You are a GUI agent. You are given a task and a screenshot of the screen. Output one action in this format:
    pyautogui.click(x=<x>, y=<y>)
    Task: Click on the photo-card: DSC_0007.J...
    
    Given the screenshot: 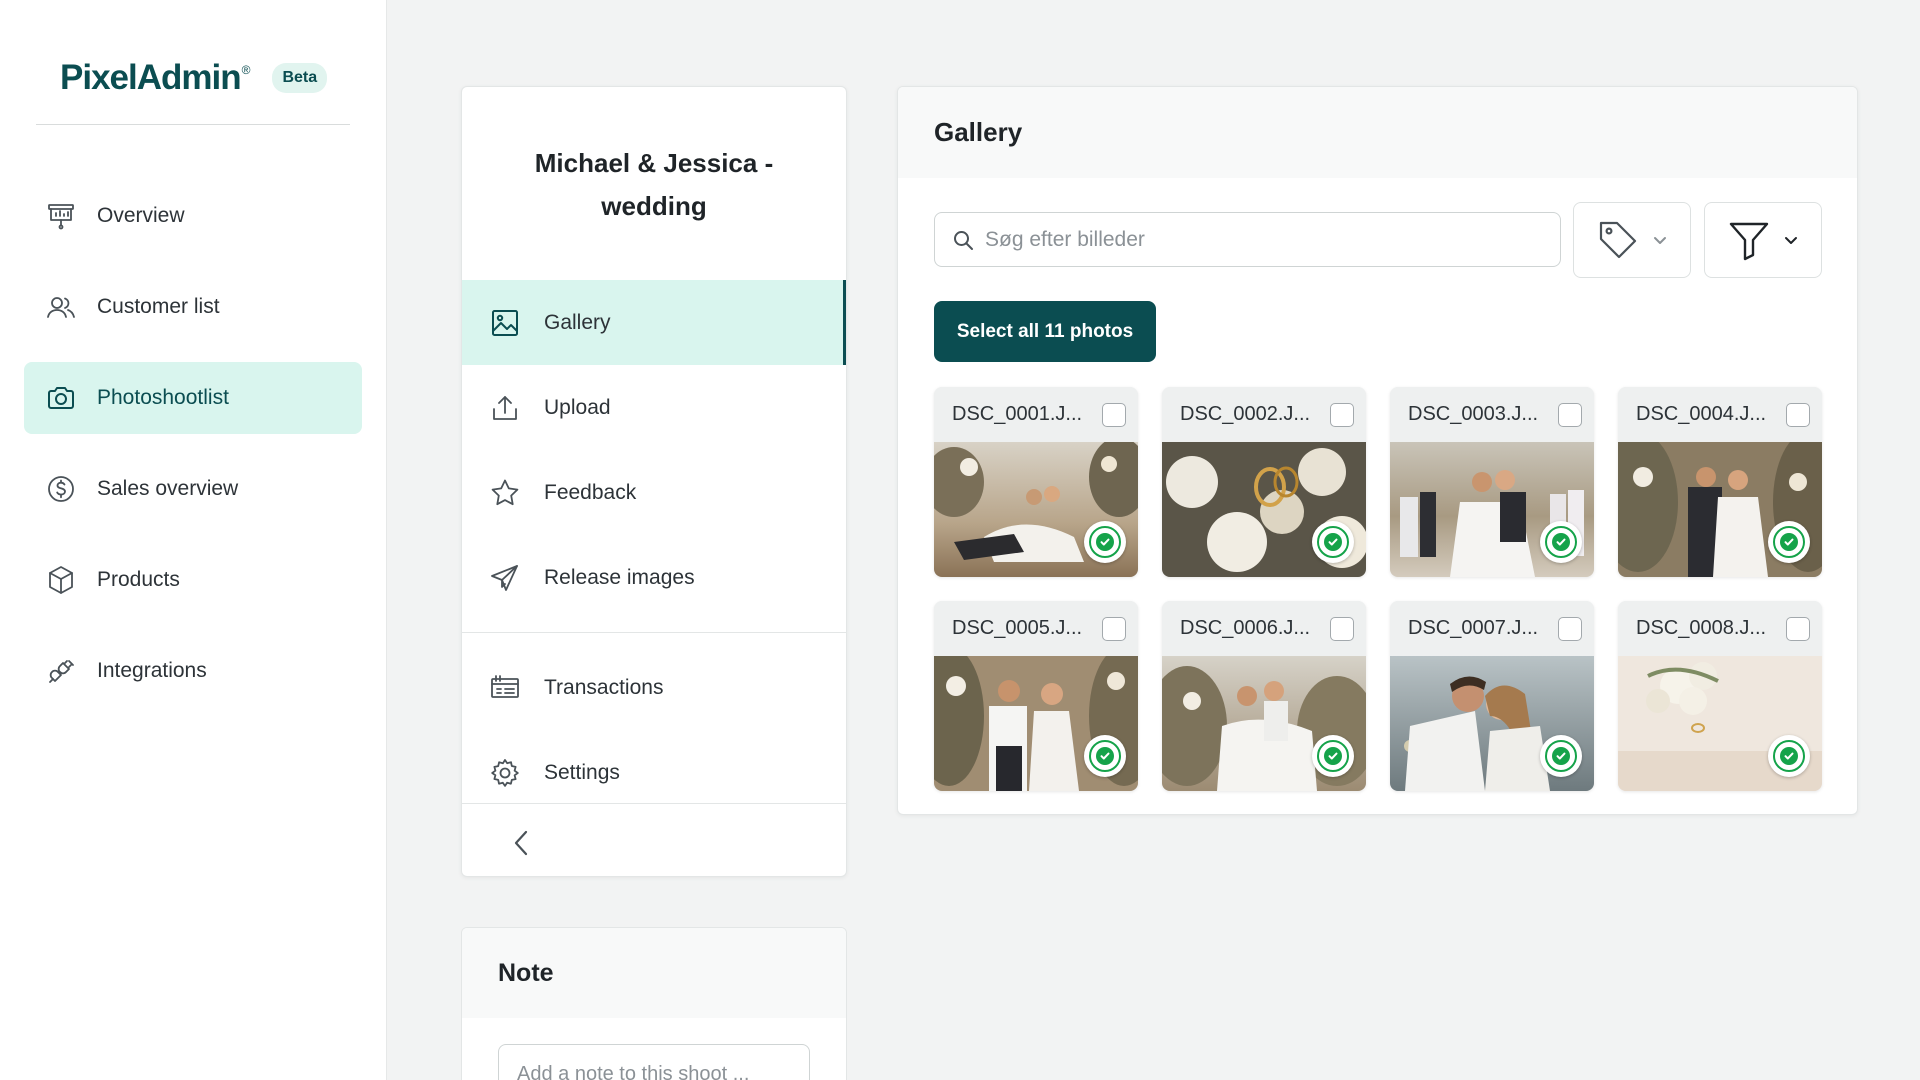 What is the action you would take?
    pyautogui.click(x=1492, y=696)
    